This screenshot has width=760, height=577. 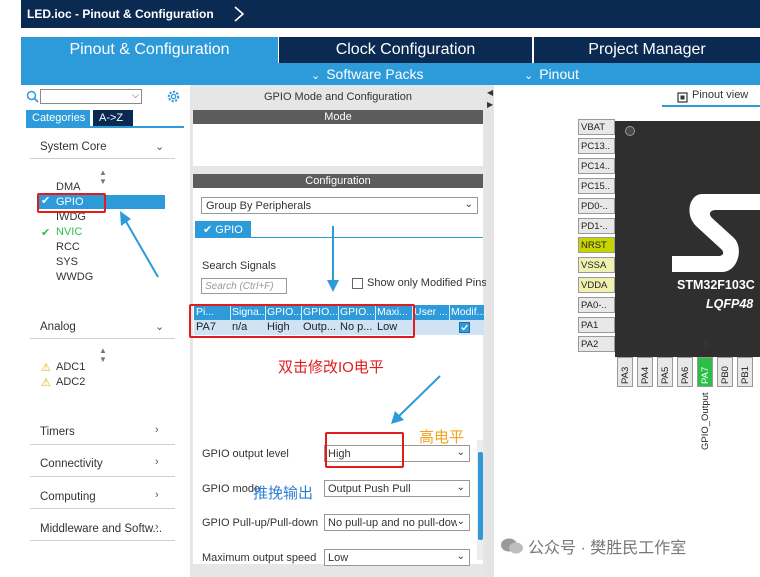 I want to click on section-connectivity: Connectivity, so click(x=71, y=464).